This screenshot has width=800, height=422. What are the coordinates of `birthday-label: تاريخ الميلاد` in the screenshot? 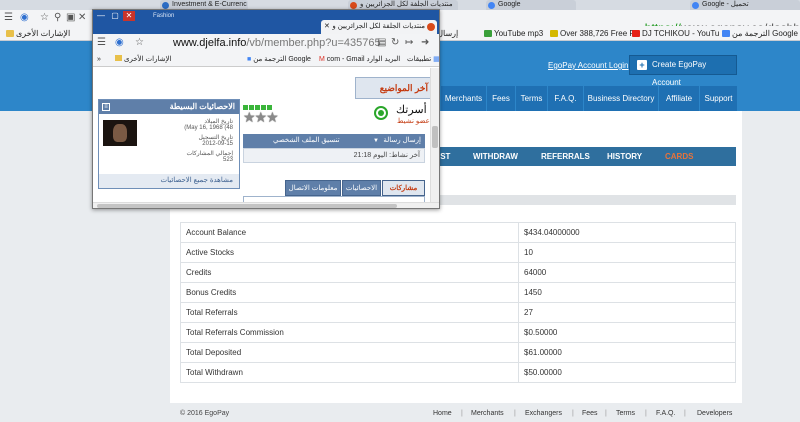 It's located at (218, 122).